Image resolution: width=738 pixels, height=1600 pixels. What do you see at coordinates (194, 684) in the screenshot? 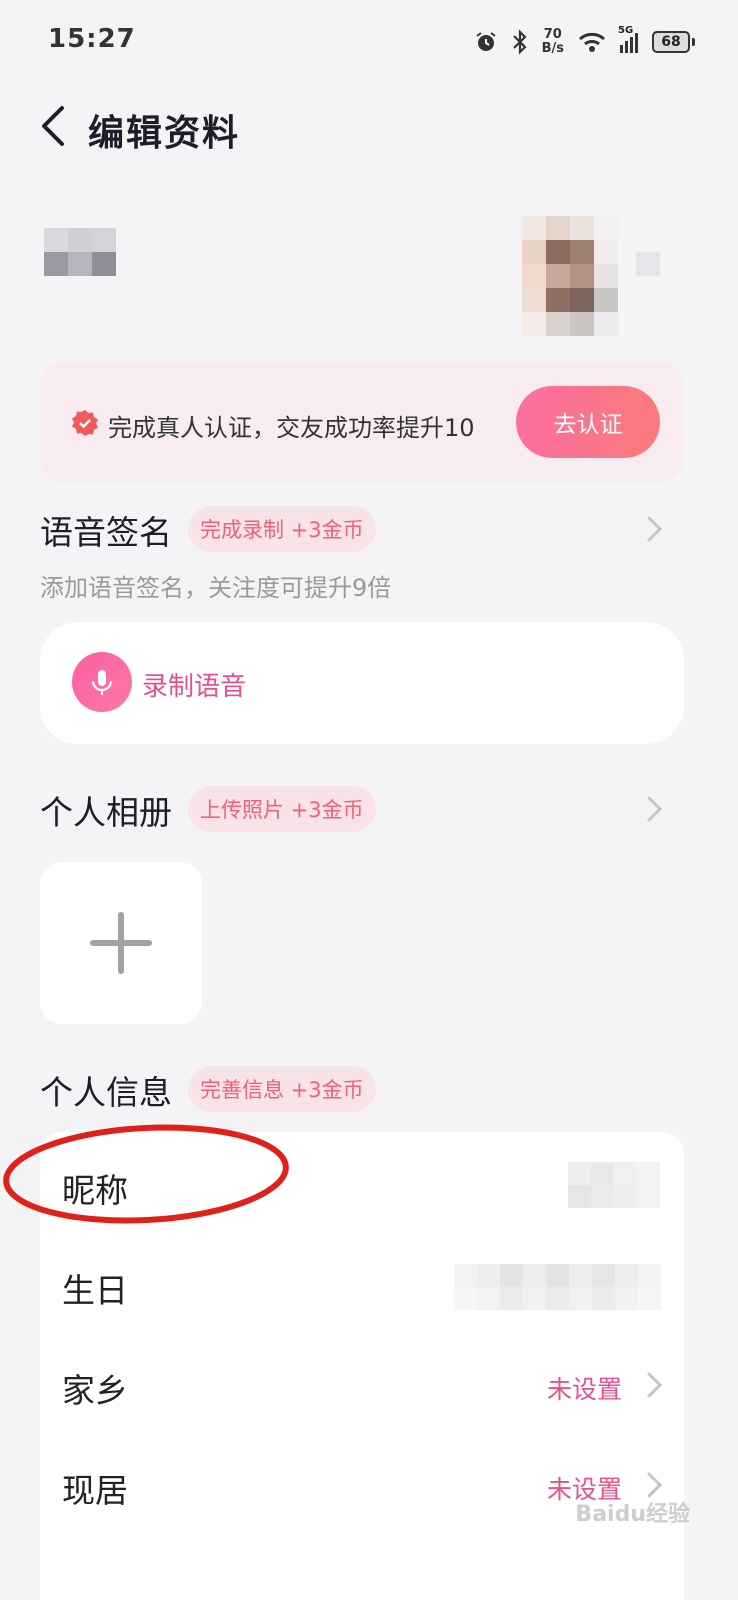
I see `record-voice-label: 录制语音` at bounding box center [194, 684].